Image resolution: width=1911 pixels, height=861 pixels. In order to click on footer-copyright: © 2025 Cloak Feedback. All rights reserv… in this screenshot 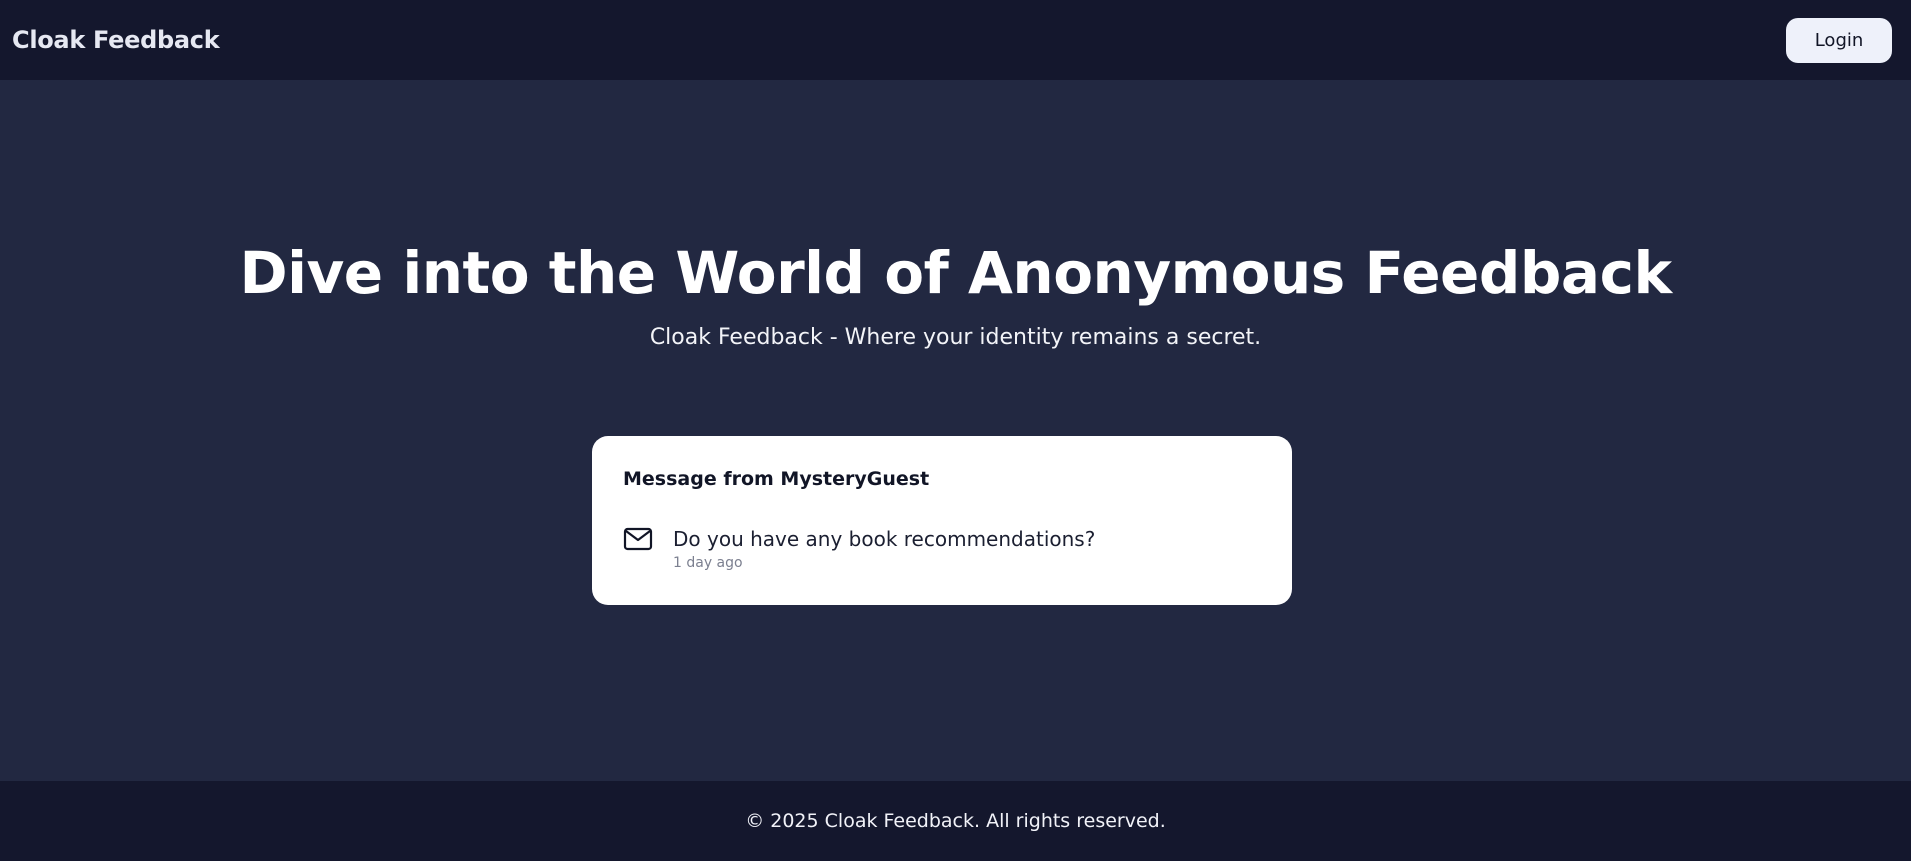, I will do `click(955, 821)`.